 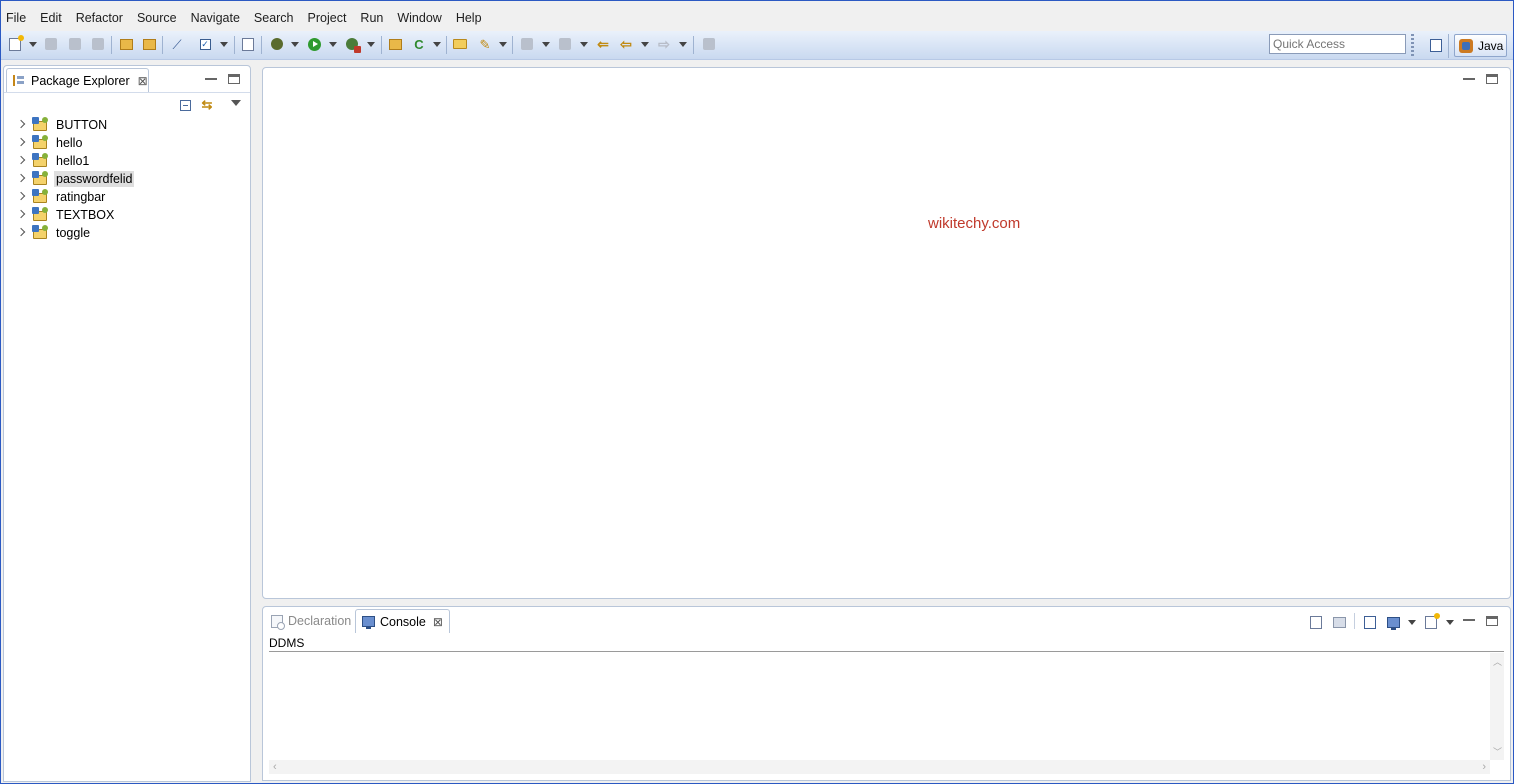 I want to click on print-icon, so click(x=98, y=44).